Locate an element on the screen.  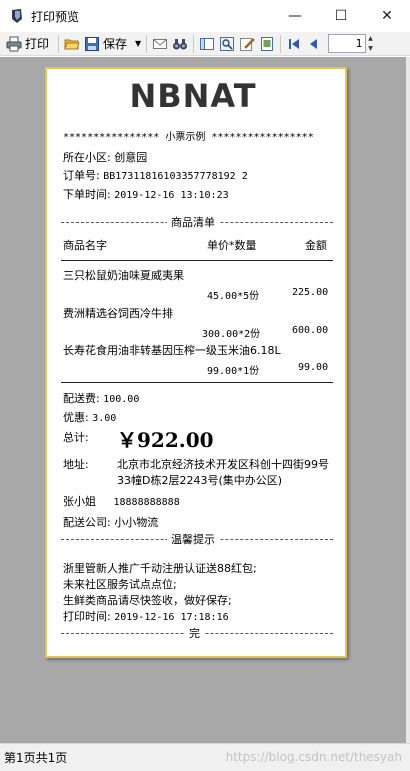
page-spinner: ▲ ▼ is located at coordinates (372, 43).